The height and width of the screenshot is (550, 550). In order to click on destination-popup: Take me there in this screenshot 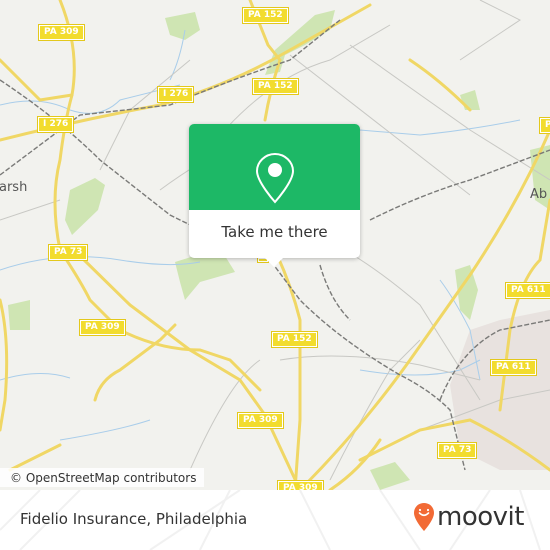, I will do `click(274, 195)`.